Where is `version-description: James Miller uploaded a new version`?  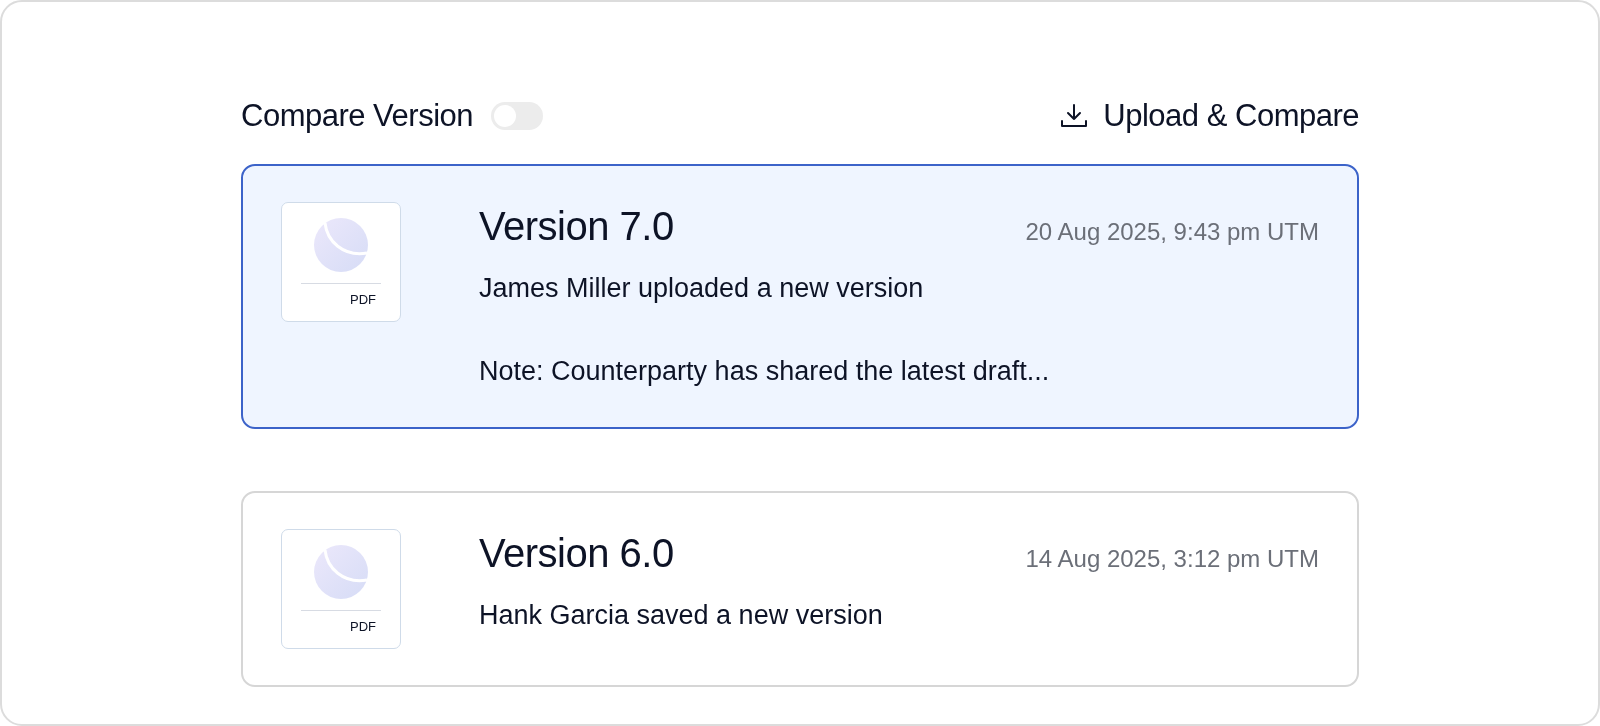
version-description: James Miller uploaded a new version is located at coordinates (702, 288).